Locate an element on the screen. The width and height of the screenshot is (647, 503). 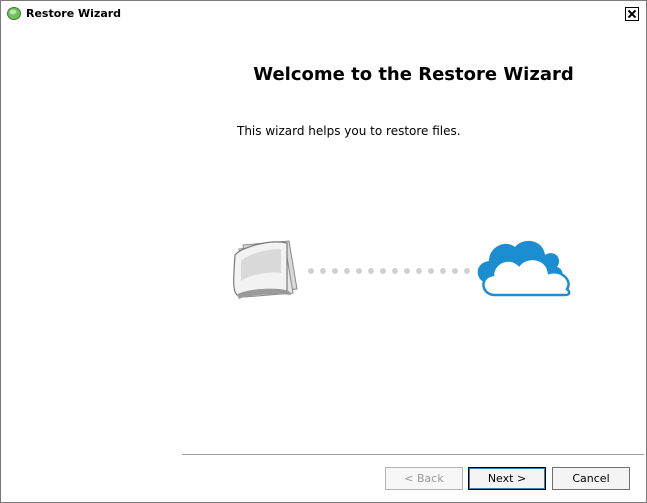
cancel-button: Cancel is located at coordinates (591, 478).